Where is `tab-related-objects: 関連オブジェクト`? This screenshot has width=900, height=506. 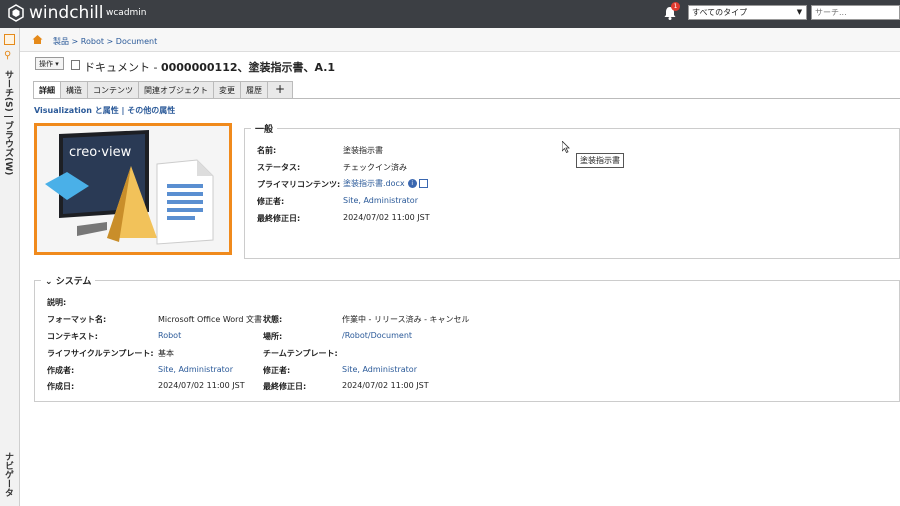
tab-related-objects: 関連オブジェクト is located at coordinates (176, 89).